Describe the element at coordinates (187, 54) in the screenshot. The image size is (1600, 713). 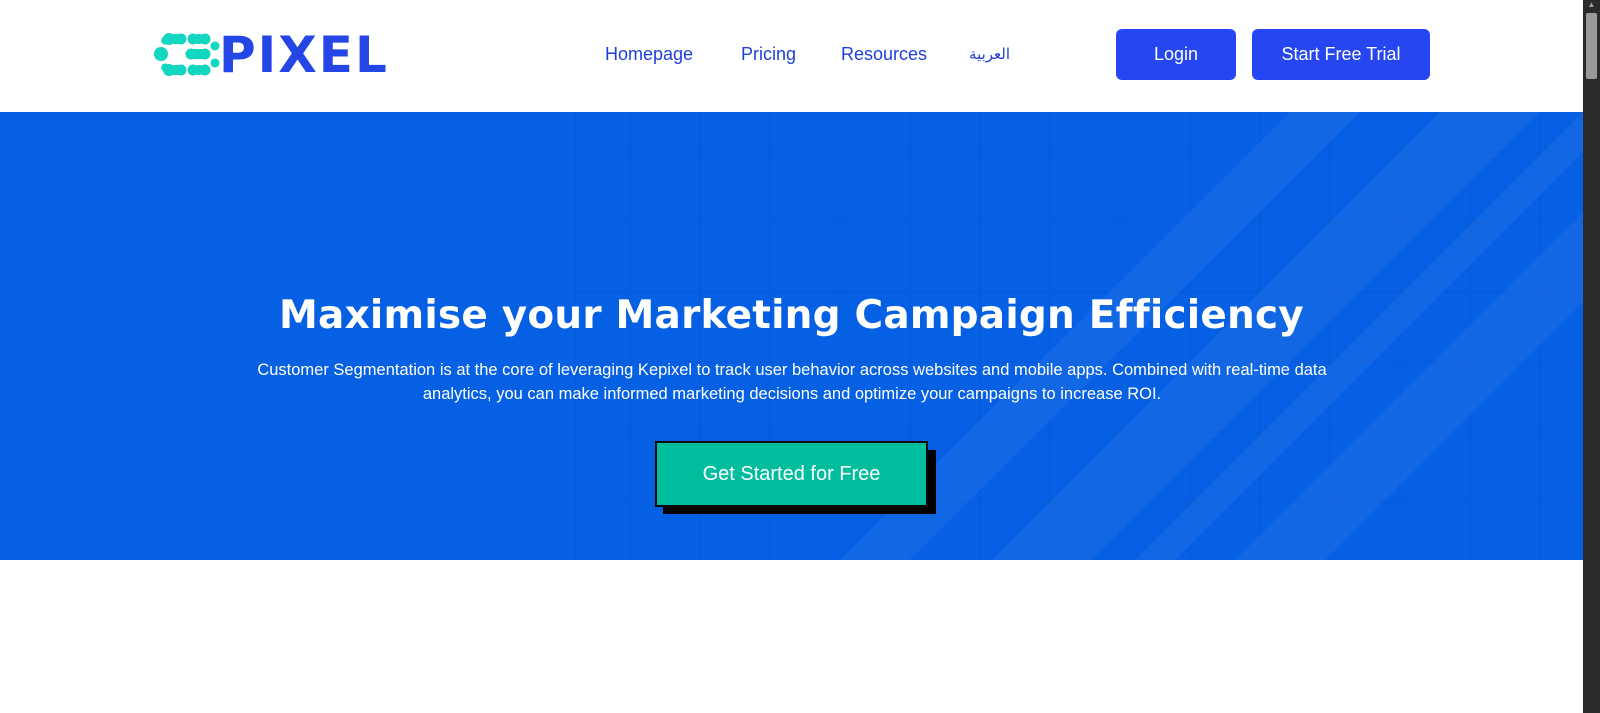
I see `logo-mark-icon` at that location.